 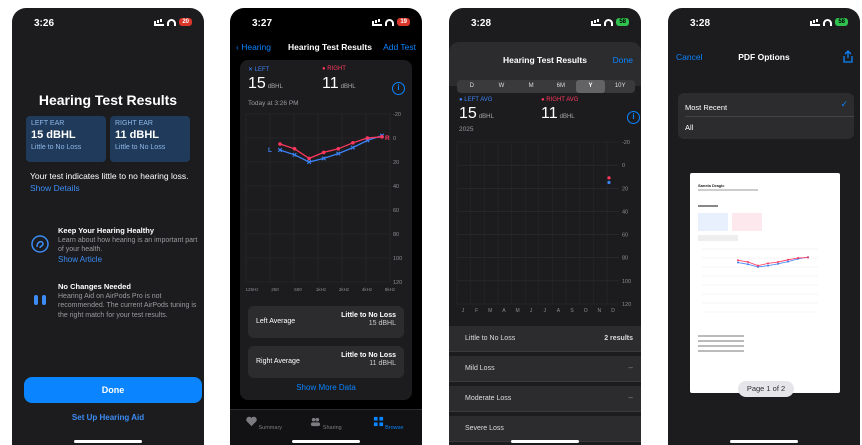 I want to click on range-d: D, so click(x=472, y=86).